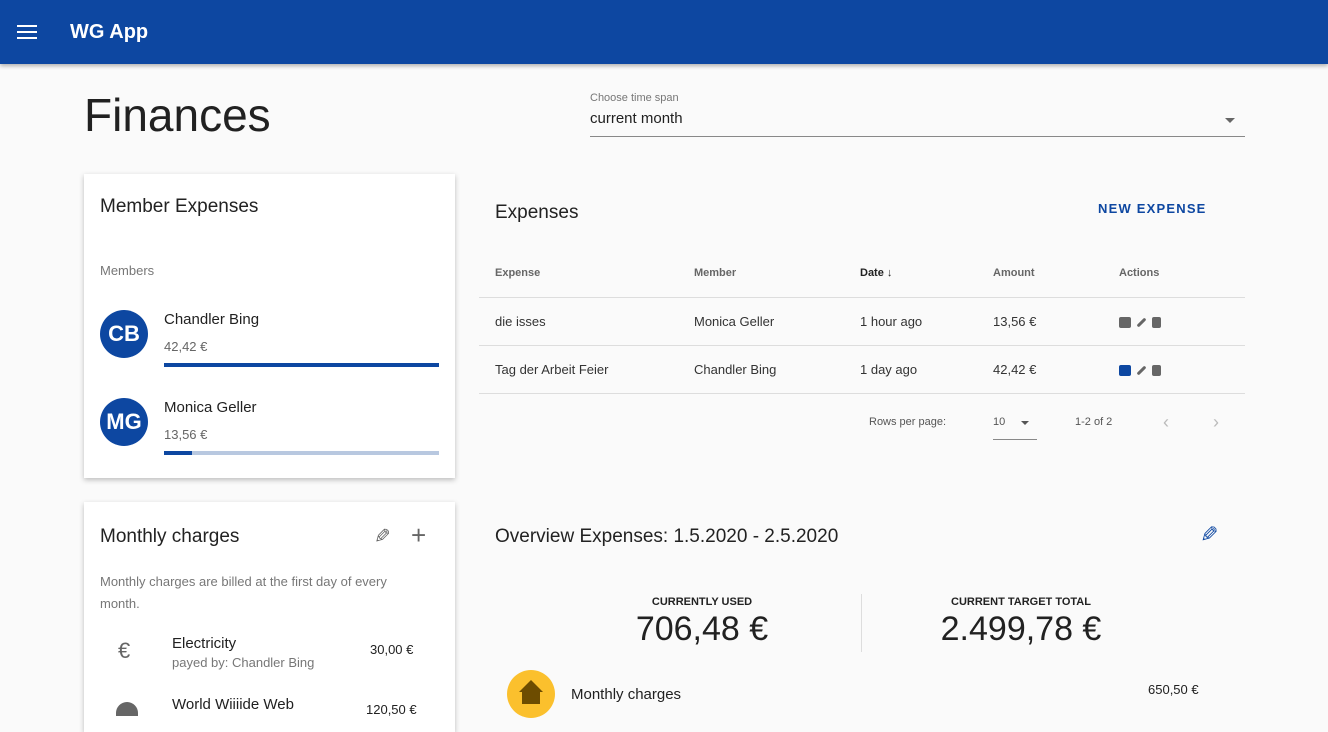 The height and width of the screenshot is (732, 1328). Describe the element at coordinates (124, 334) in the screenshot. I see `avatar: CB` at that location.